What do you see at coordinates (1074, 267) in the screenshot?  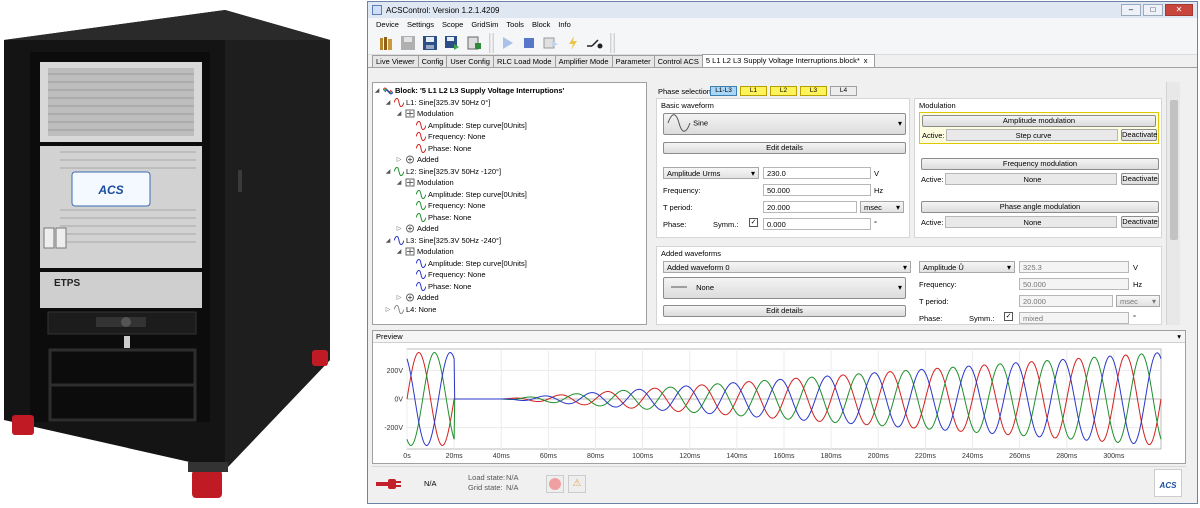 I see `added-amplitude-input: 325.3` at bounding box center [1074, 267].